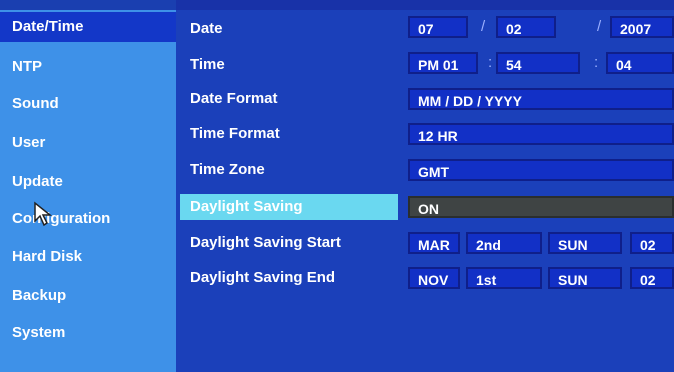 The height and width of the screenshot is (372, 674). What do you see at coordinates (206, 28) in the screenshot?
I see `date-label: Date` at bounding box center [206, 28].